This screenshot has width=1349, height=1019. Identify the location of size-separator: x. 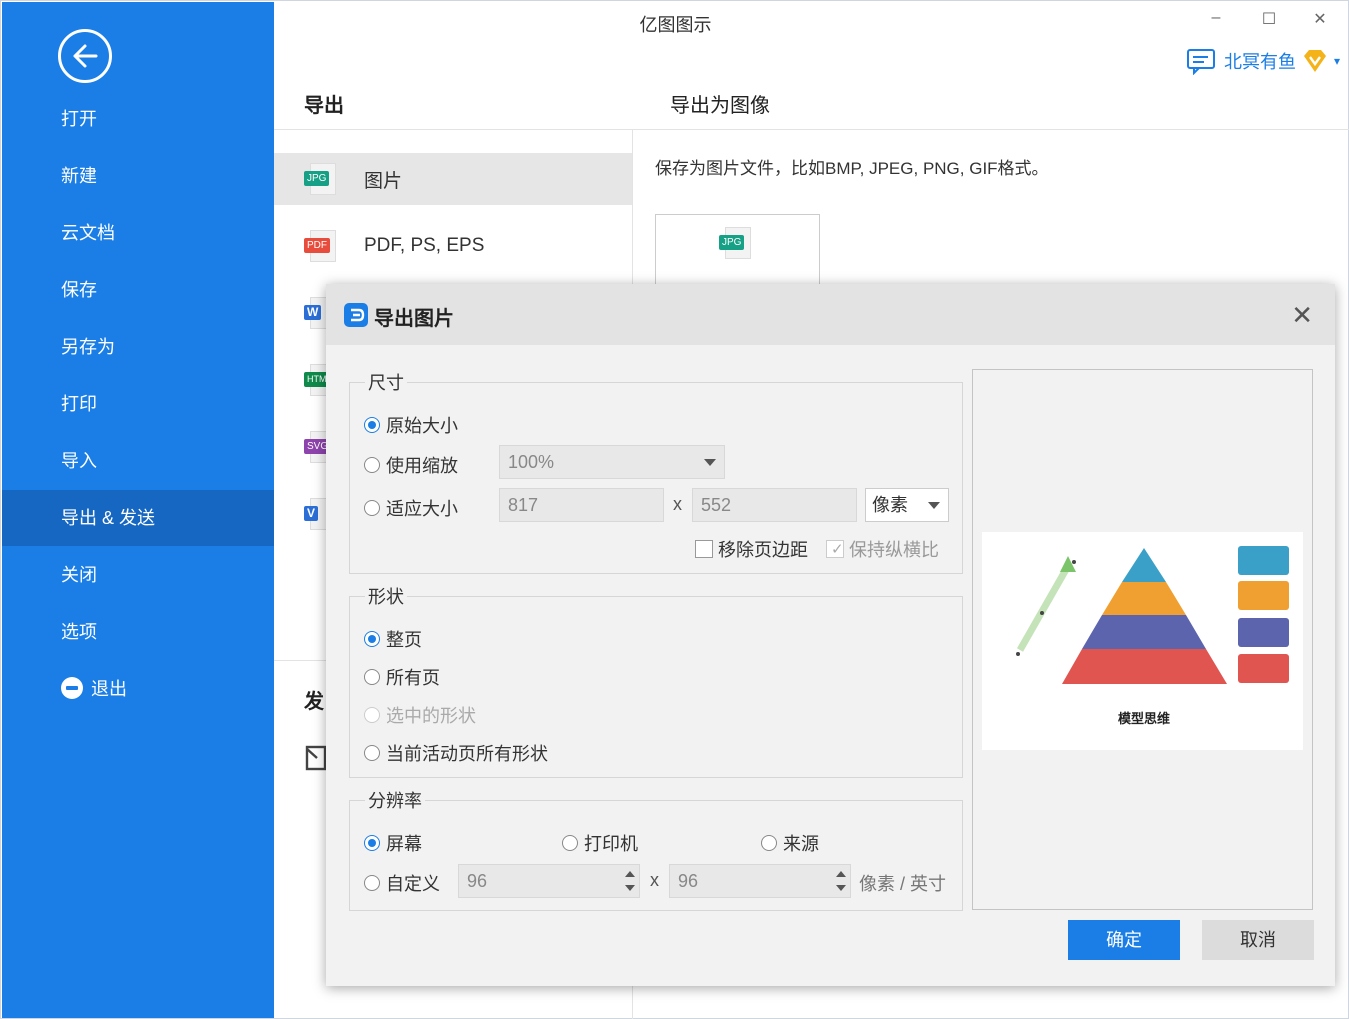
(677, 504).